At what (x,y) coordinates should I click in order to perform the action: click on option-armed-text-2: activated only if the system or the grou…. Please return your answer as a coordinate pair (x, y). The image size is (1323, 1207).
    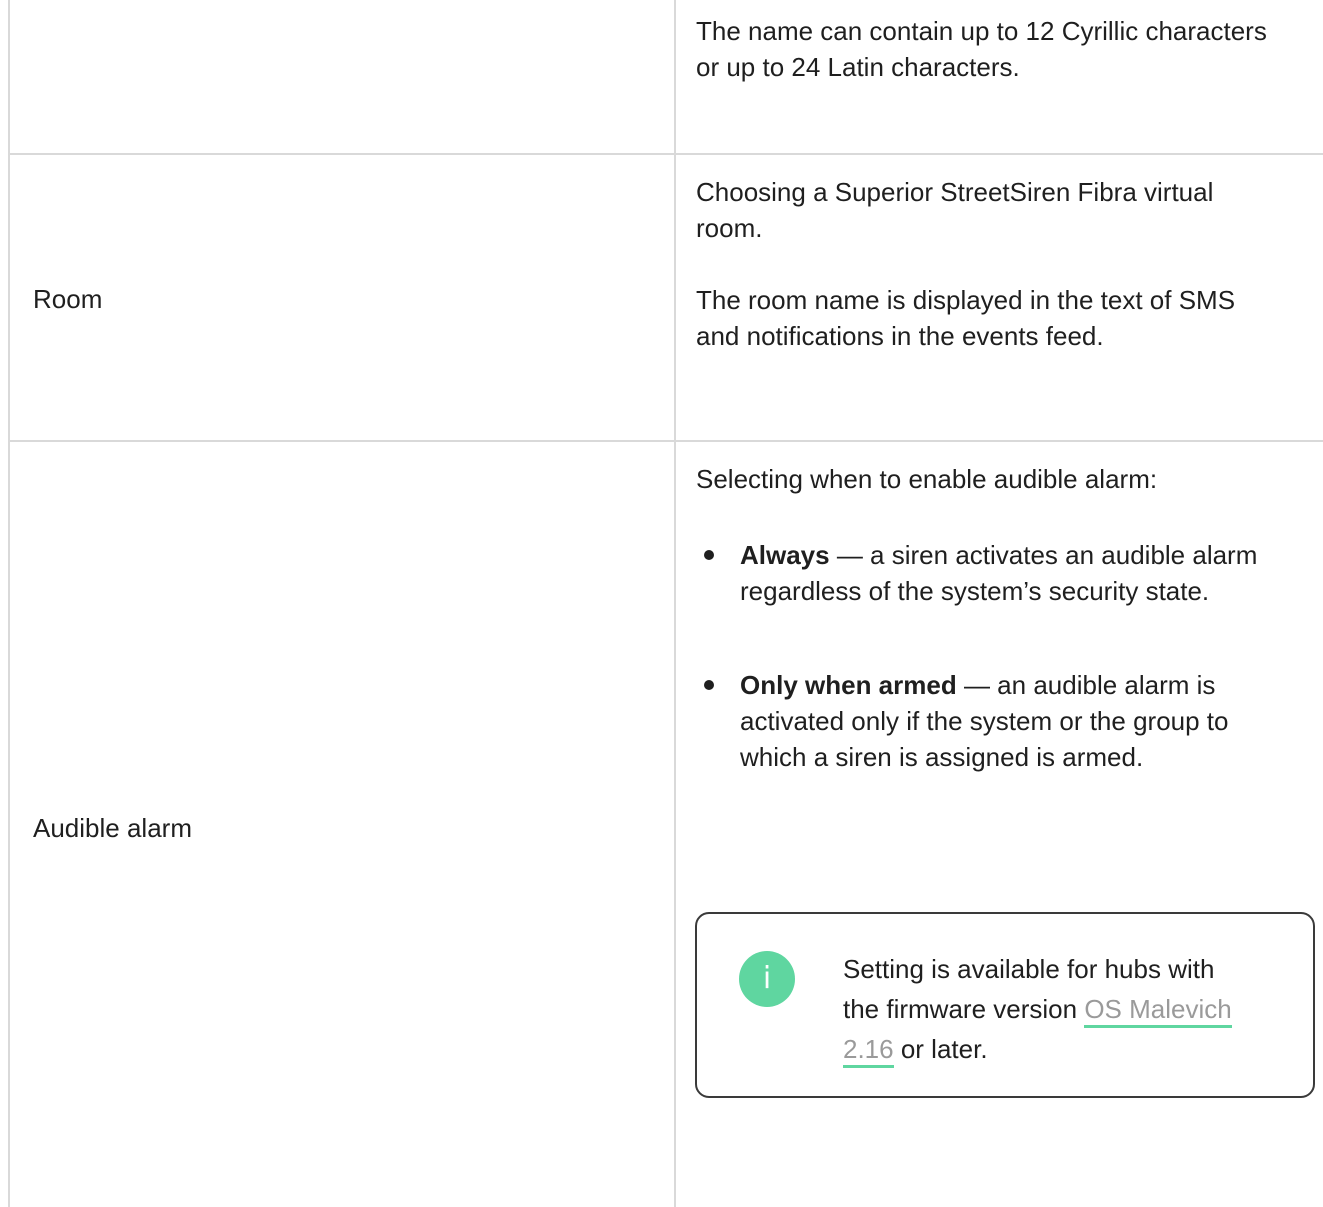
    Looking at the image, I should click on (984, 721).